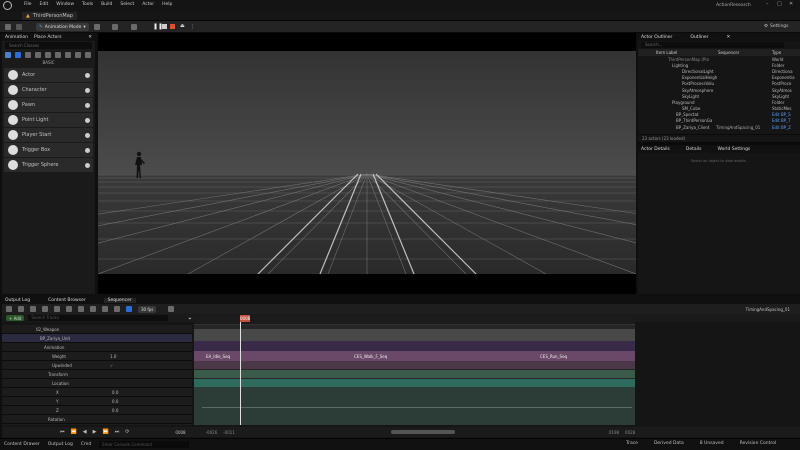 The height and width of the screenshot is (450, 800). Describe the element at coordinates (414, 383) in the screenshot. I see `transform-track` at that location.